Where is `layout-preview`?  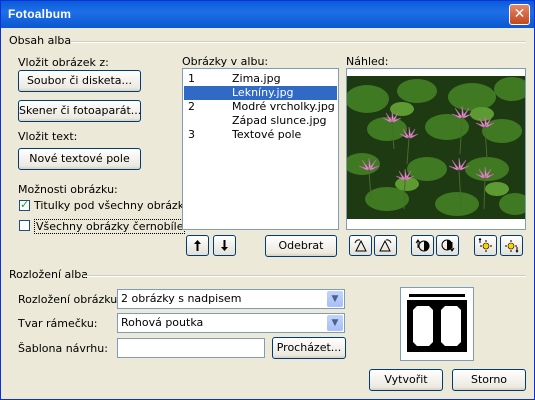 layout-preview is located at coordinates (437, 324).